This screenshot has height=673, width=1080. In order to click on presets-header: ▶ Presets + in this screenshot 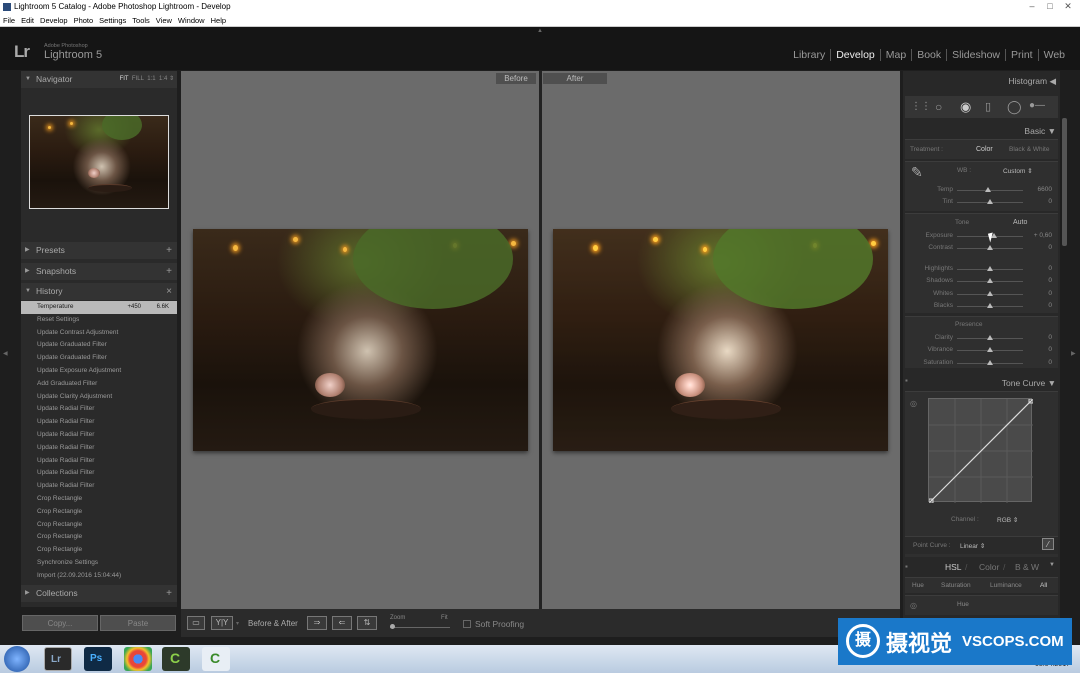, I will do `click(99, 250)`.